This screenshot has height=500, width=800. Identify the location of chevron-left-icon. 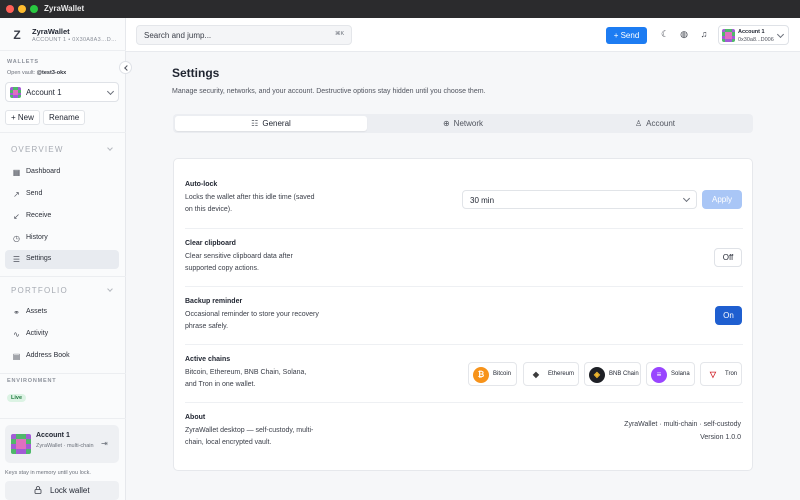
(127, 68).